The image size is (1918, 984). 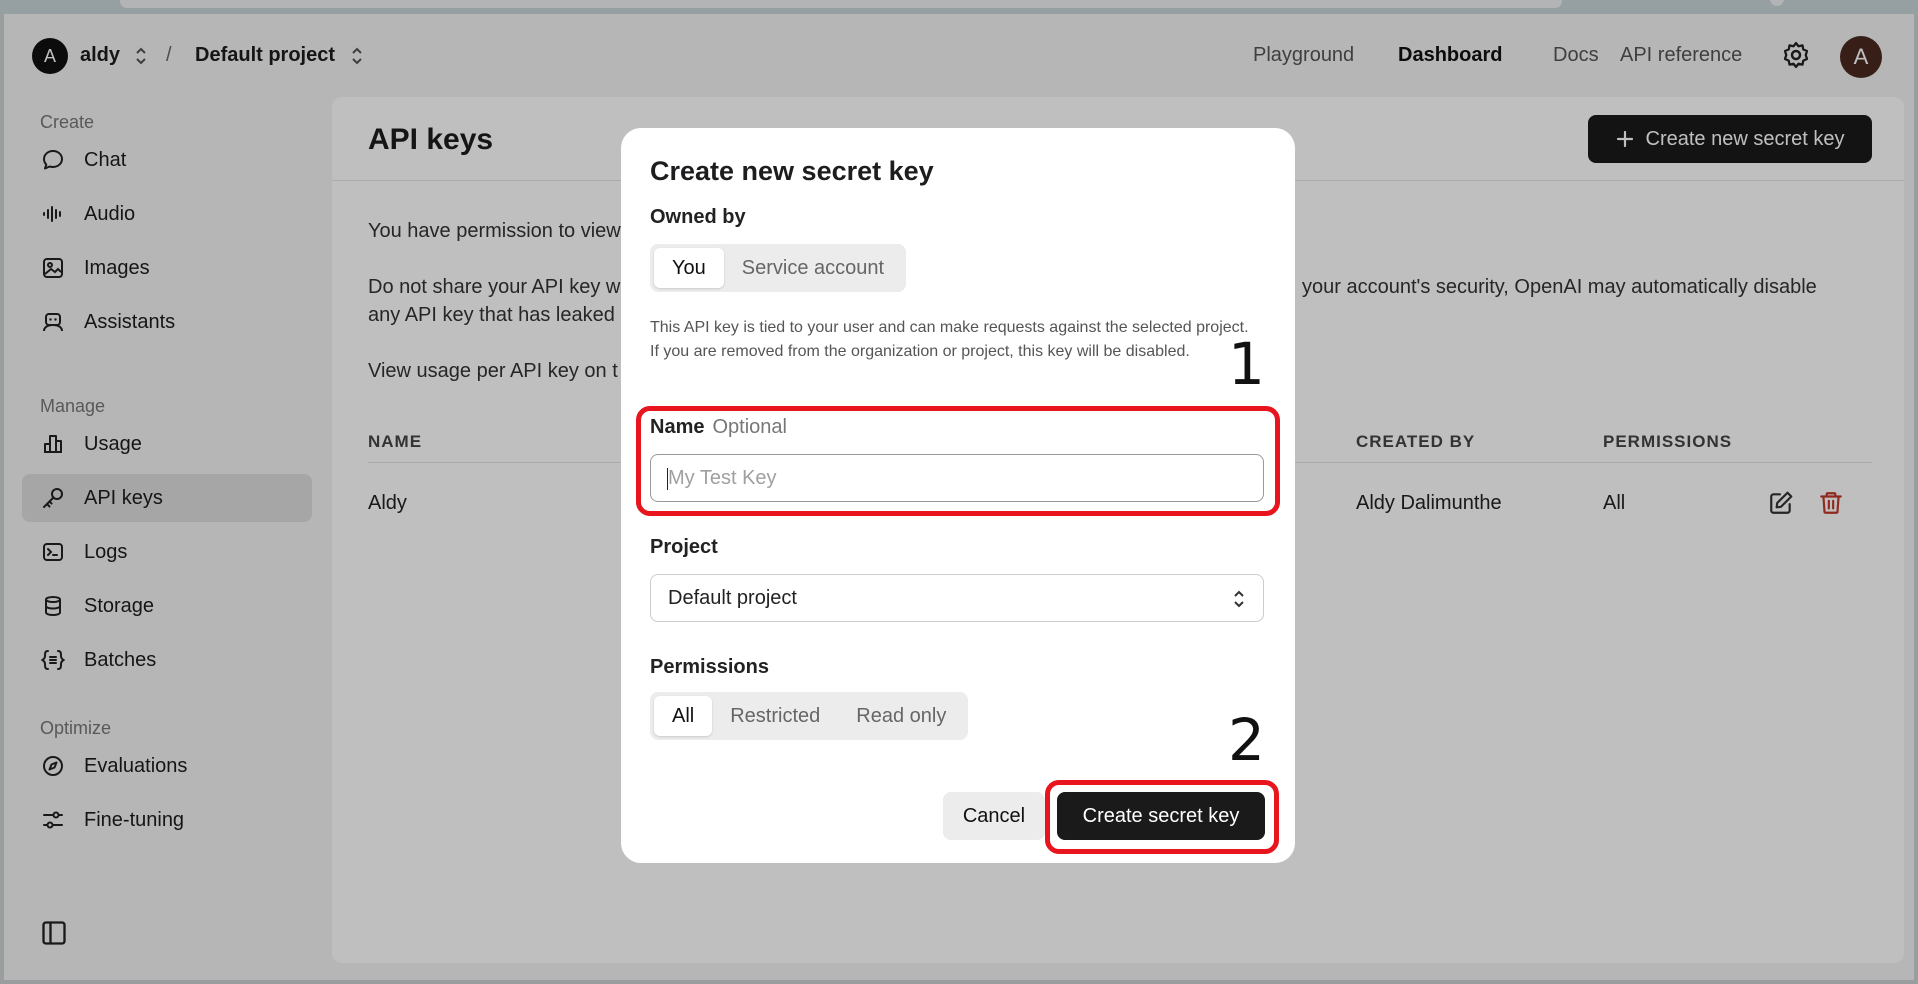 I want to click on permissions-segmented-control: All Restricted Read only, so click(x=809, y=716).